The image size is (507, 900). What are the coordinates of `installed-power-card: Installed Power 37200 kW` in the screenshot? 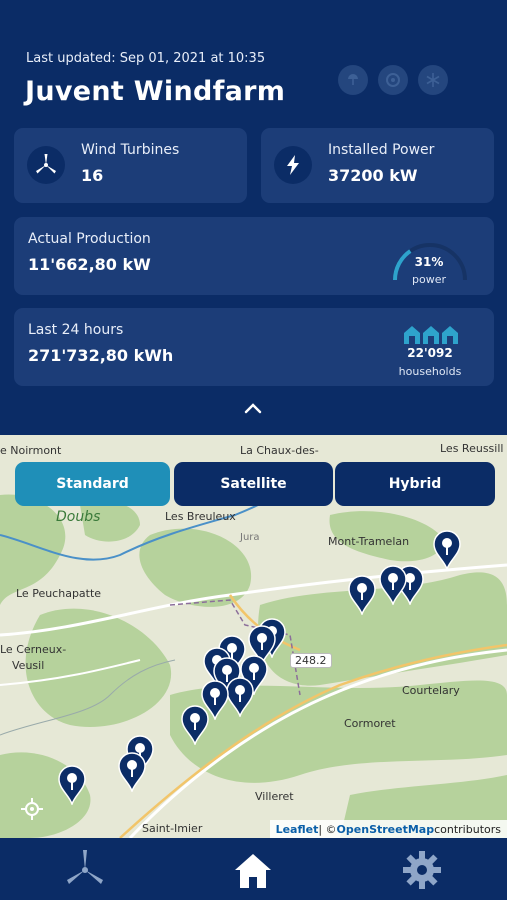 It's located at (377, 165).